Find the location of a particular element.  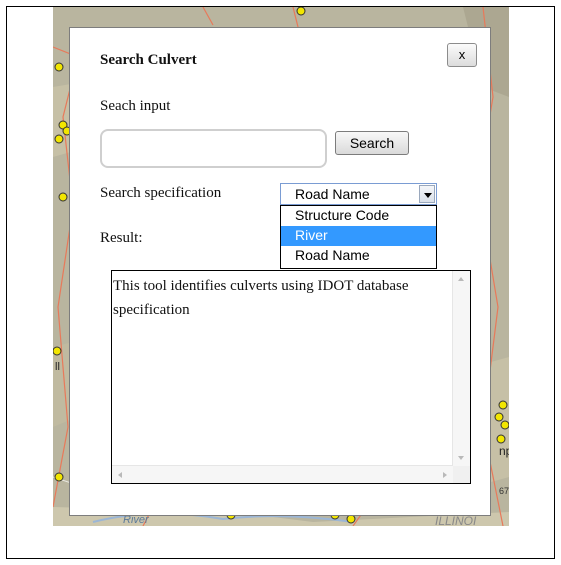

chevron-down-icon is located at coordinates (427, 194).